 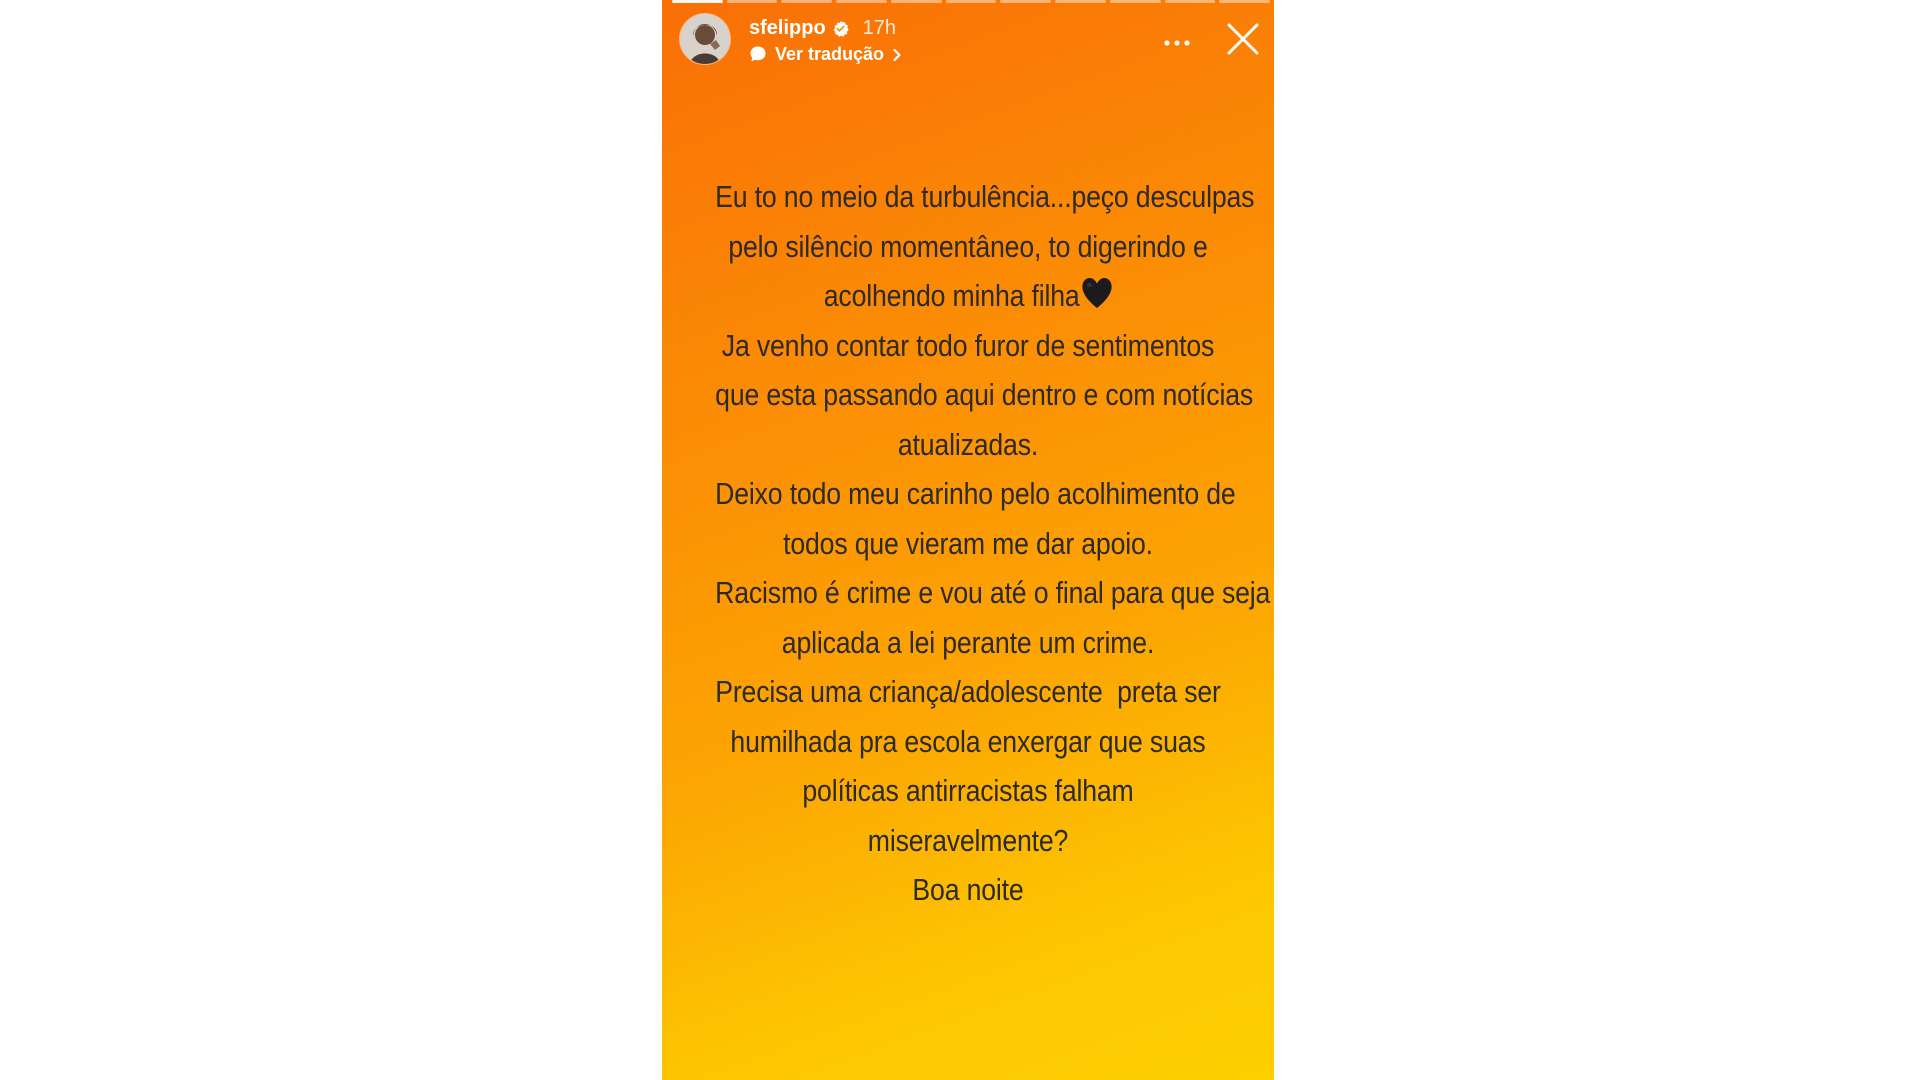 I want to click on translate-button: Ver tradução, so click(x=825, y=54).